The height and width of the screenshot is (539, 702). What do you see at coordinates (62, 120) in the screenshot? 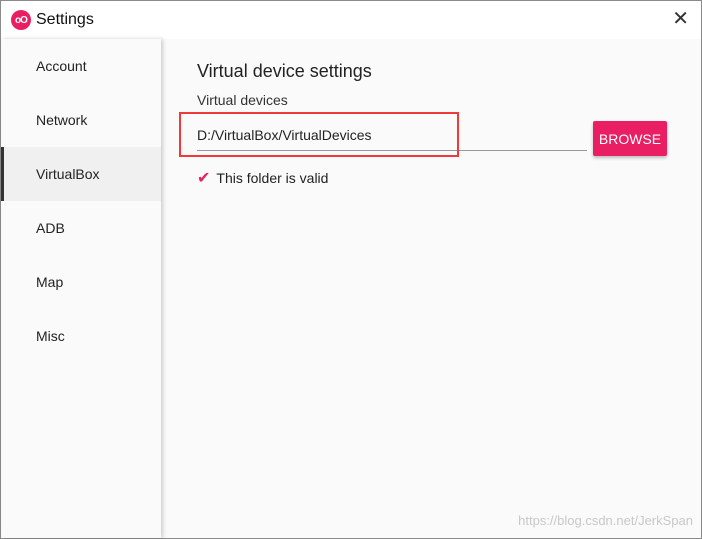
I see `sidebar-item-label: Network` at bounding box center [62, 120].